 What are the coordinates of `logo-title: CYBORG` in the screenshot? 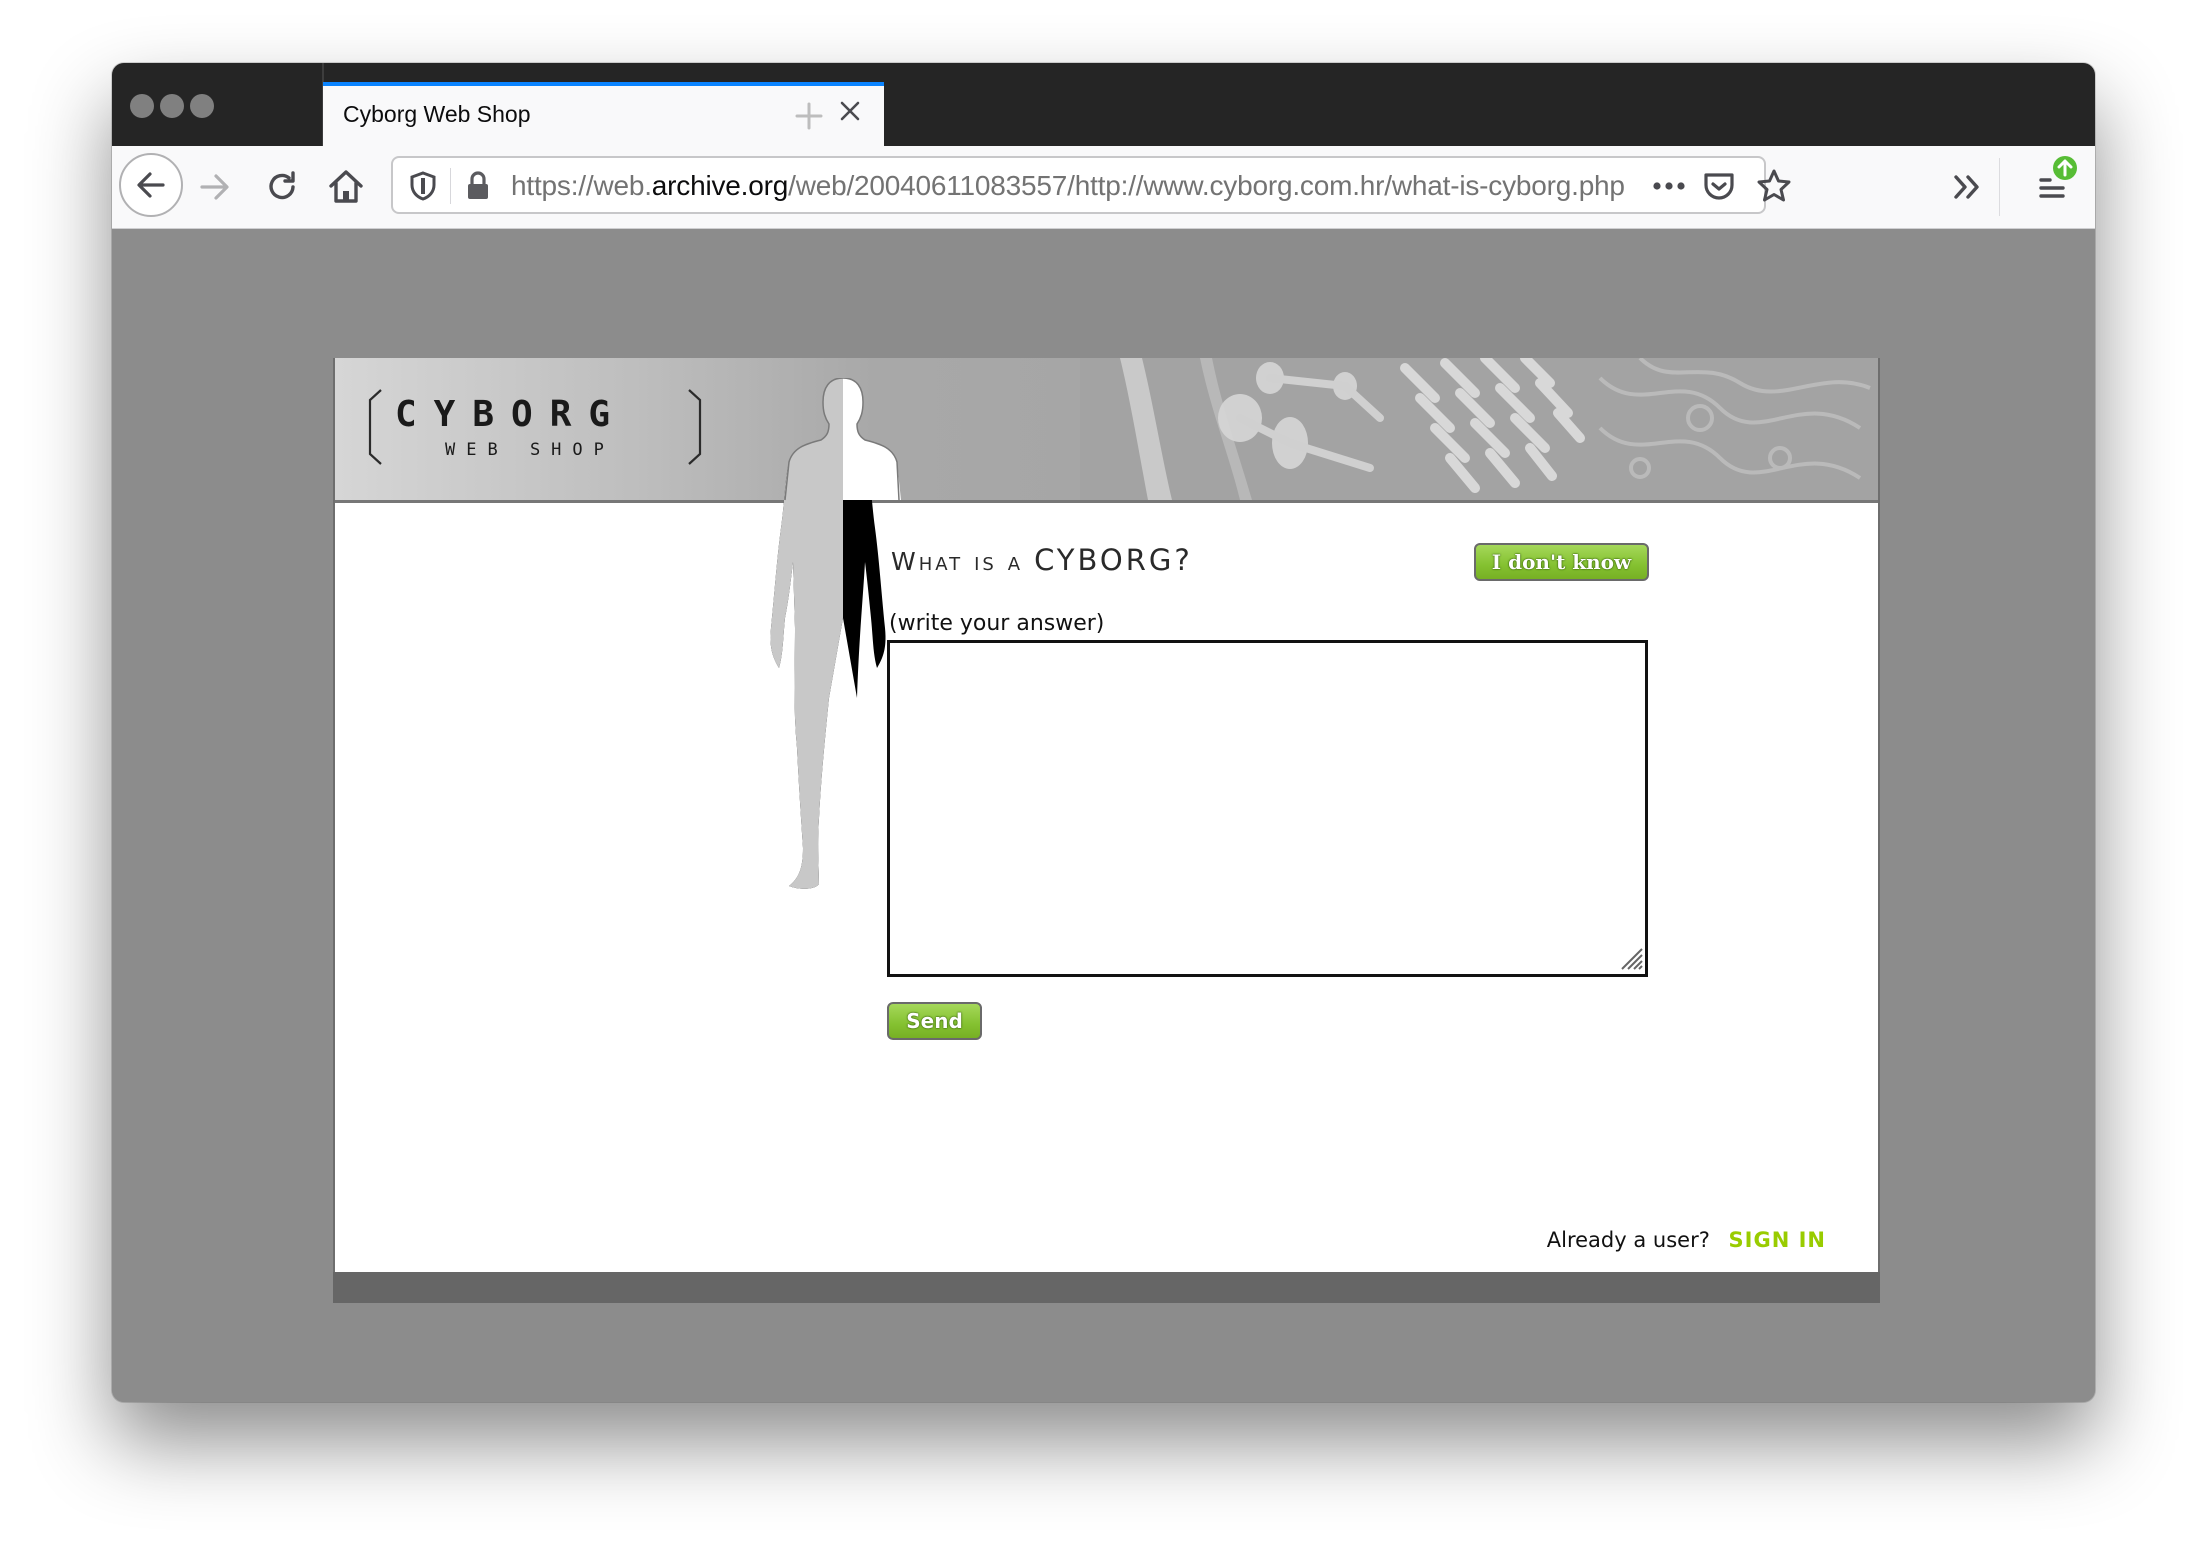 It's located at (511, 414).